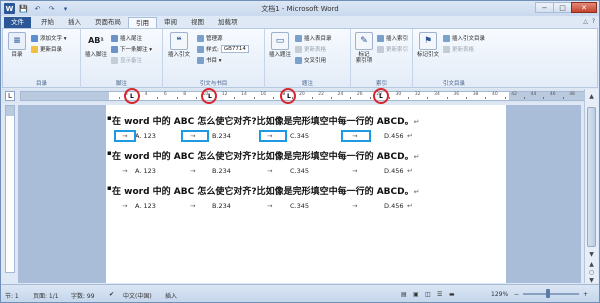 The width and height of the screenshot is (600, 303). What do you see at coordinates (96, 45) in the screenshot?
I see `insert-footnote-button: AB¹ 插入脚注` at bounding box center [96, 45].